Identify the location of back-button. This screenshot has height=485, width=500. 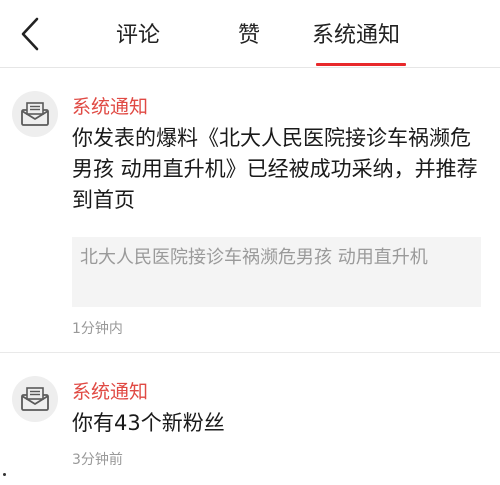
(30, 34).